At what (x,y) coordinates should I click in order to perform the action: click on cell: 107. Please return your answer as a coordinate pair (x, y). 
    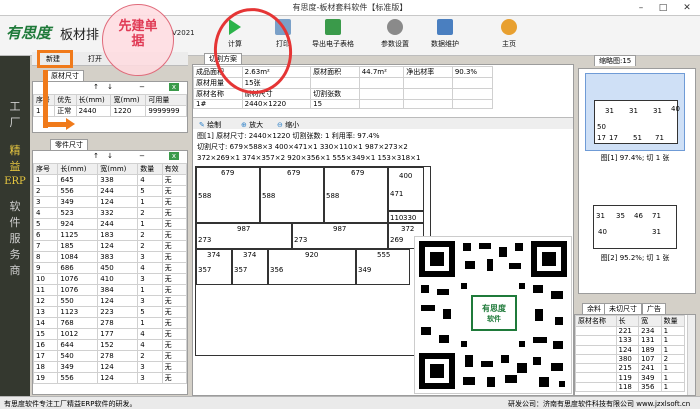
    Looking at the image, I should click on (650, 359).